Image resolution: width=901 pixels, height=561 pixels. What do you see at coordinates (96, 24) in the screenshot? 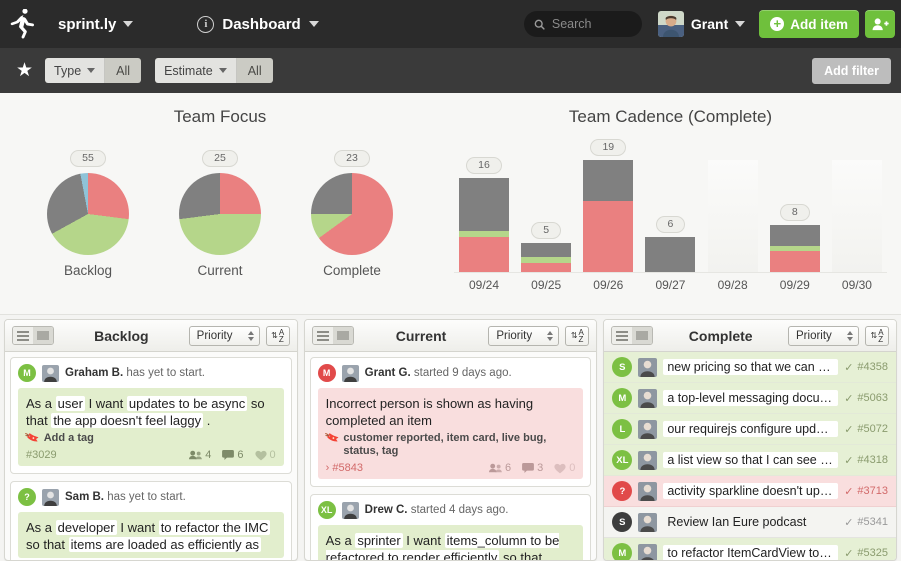
I see `brand-menu: sprint.ly` at bounding box center [96, 24].